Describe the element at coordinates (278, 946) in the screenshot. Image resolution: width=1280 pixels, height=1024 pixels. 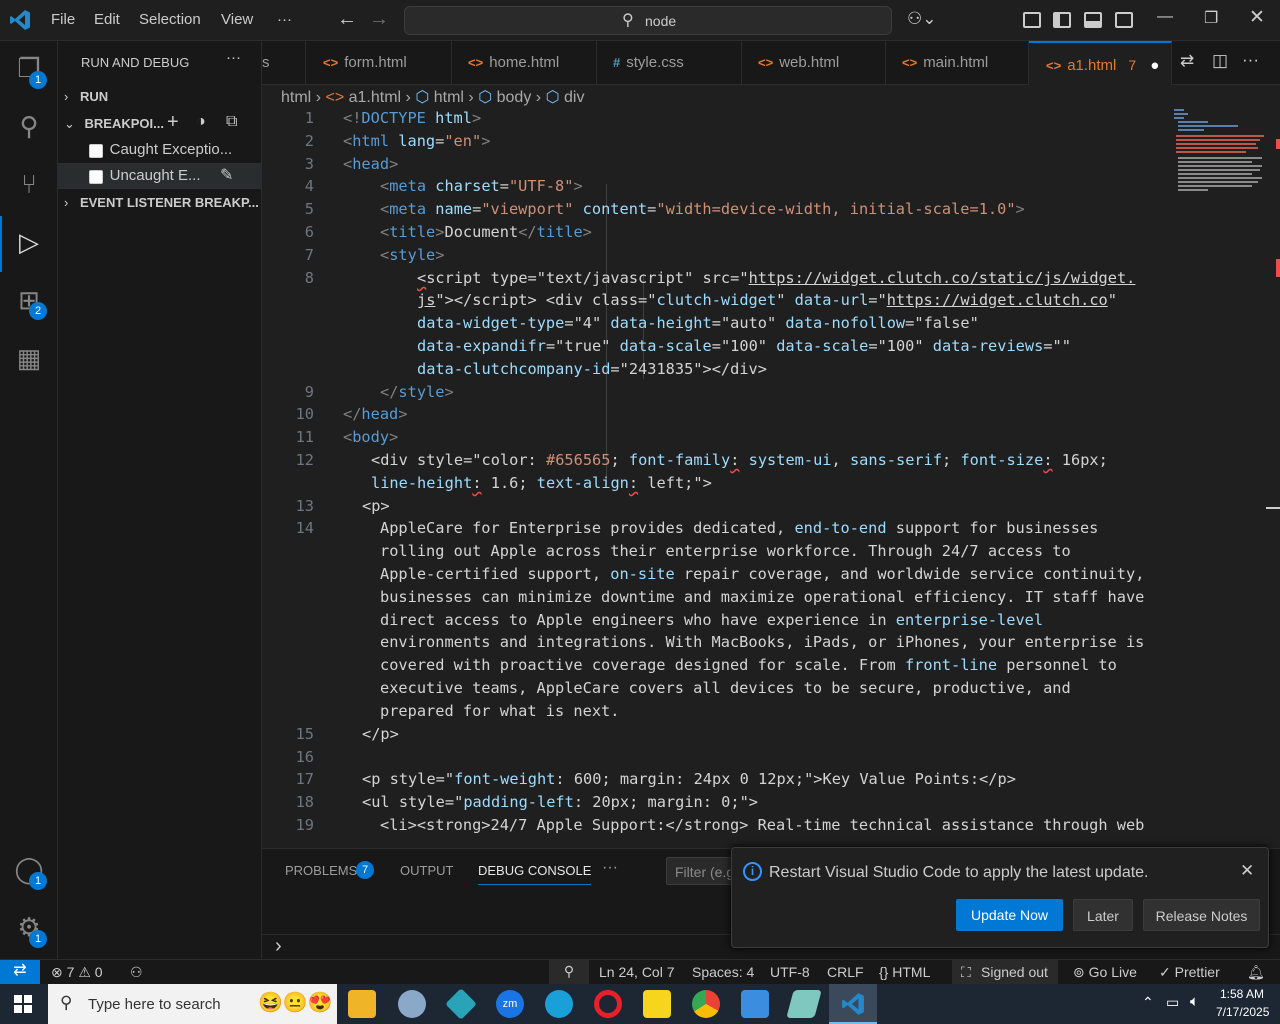
I see `console-prompt: ›` at that location.